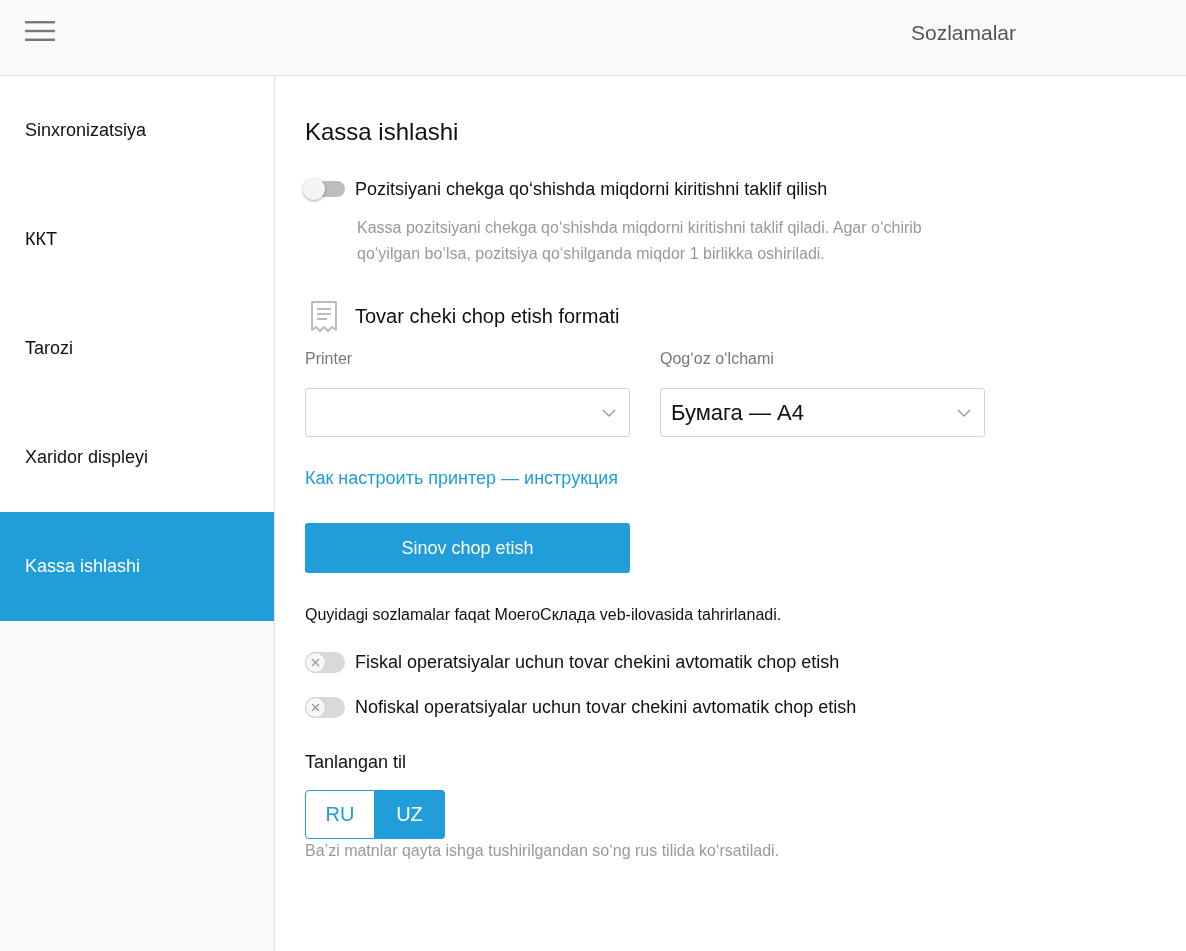 Image resolution: width=1186 pixels, height=951 pixels. Describe the element at coordinates (737, 412) in the screenshot. I see `select-value: Бумага — А4` at that location.